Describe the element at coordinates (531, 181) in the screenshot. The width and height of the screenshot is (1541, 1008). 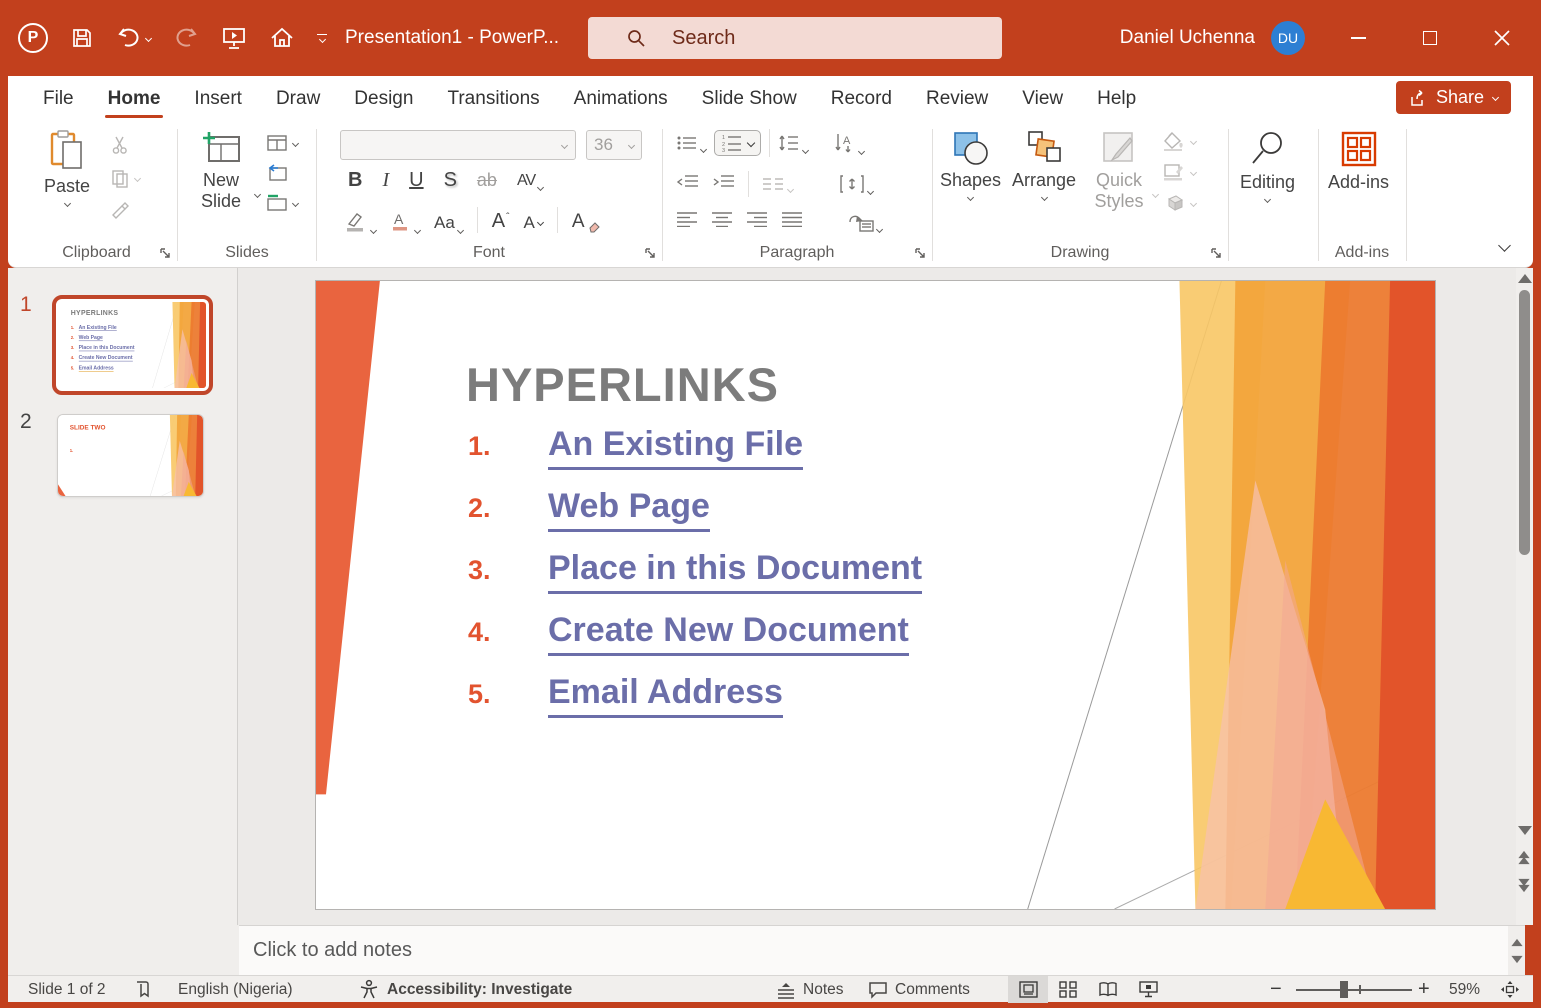
I see `character-spacing-button: AV` at that location.